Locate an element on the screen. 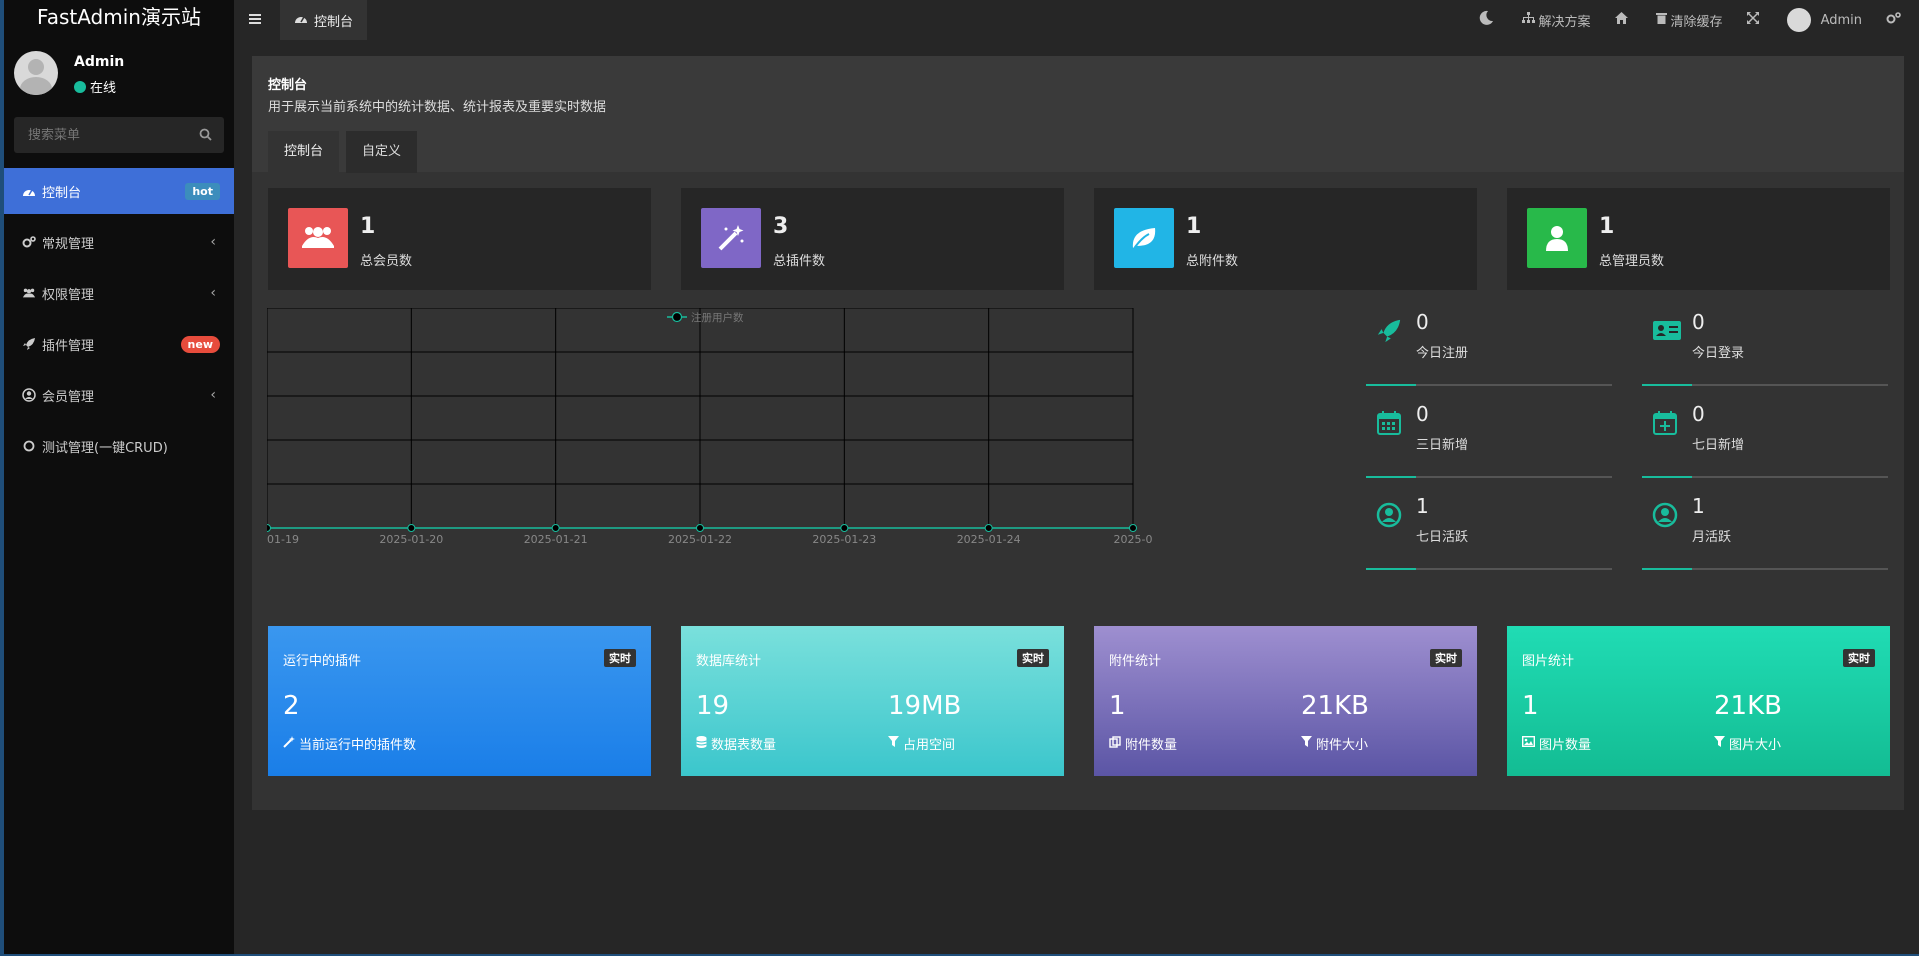 Image resolution: width=1919 pixels, height=956 pixels. card-subtitle: 图片数量 is located at coordinates (1556, 743).